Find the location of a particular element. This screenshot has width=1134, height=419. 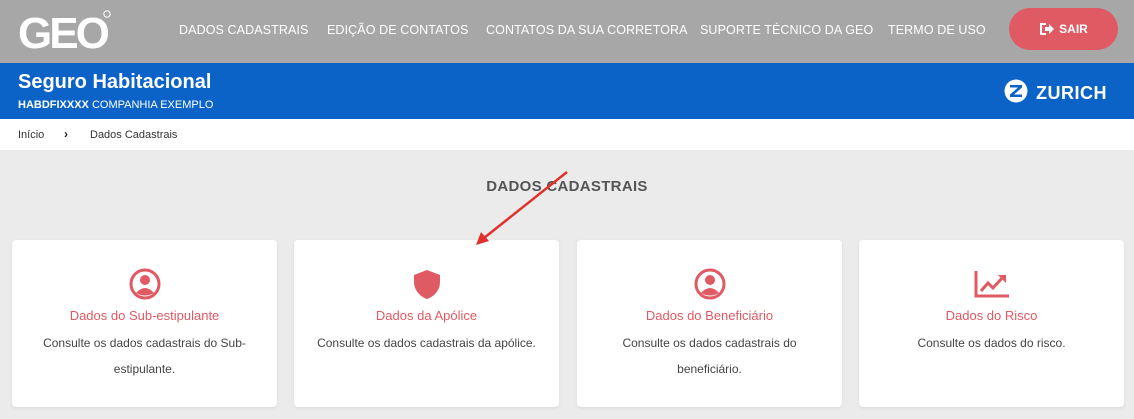

policy-code: HABDFIXXXX is located at coordinates (53, 105).